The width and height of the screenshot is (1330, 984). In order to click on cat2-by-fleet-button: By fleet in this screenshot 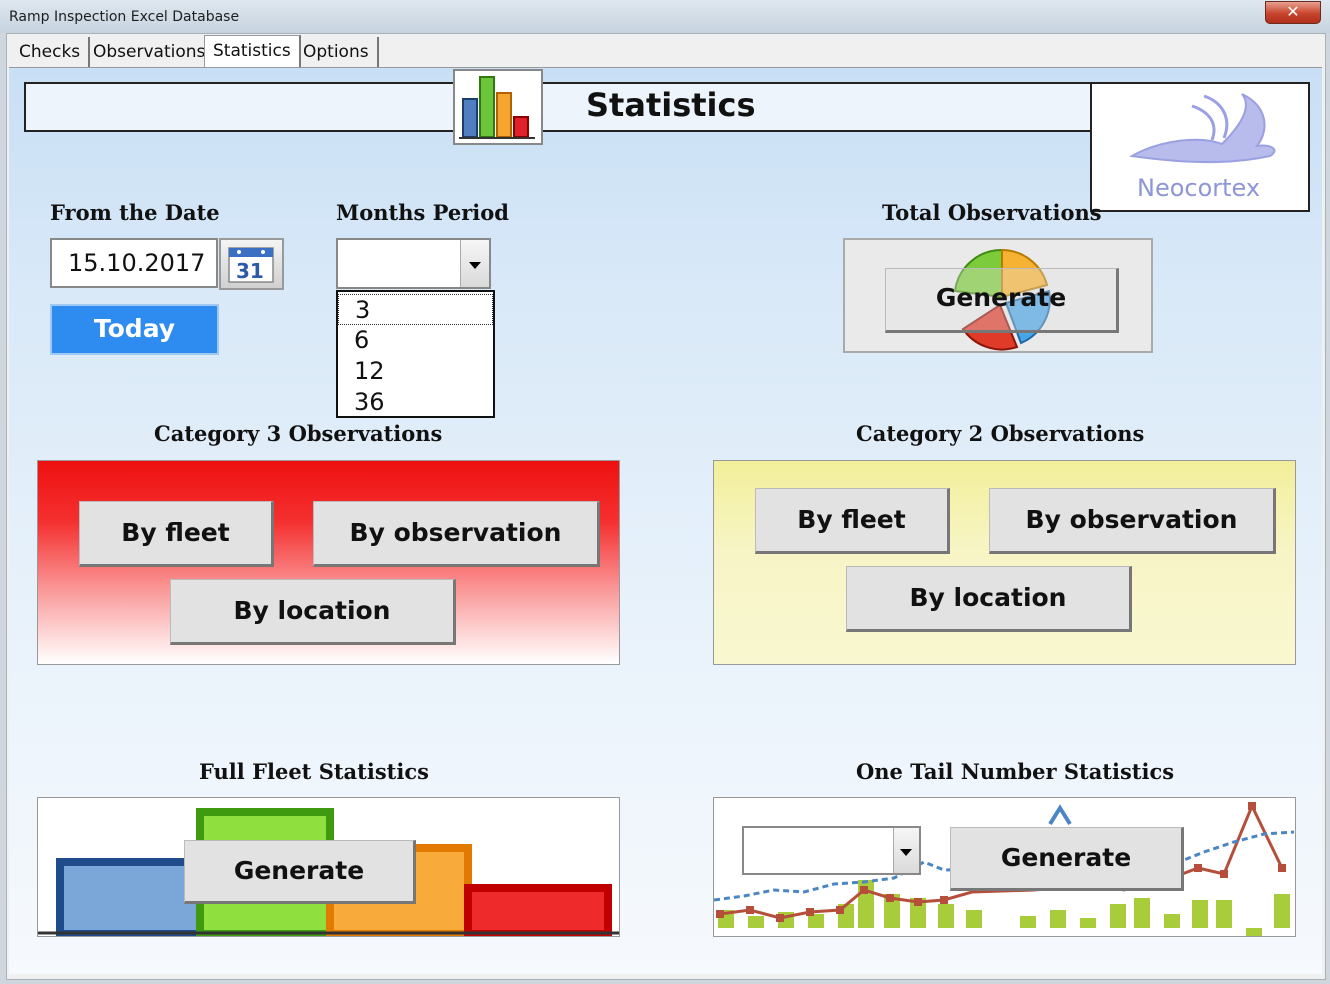, I will do `click(852, 521)`.